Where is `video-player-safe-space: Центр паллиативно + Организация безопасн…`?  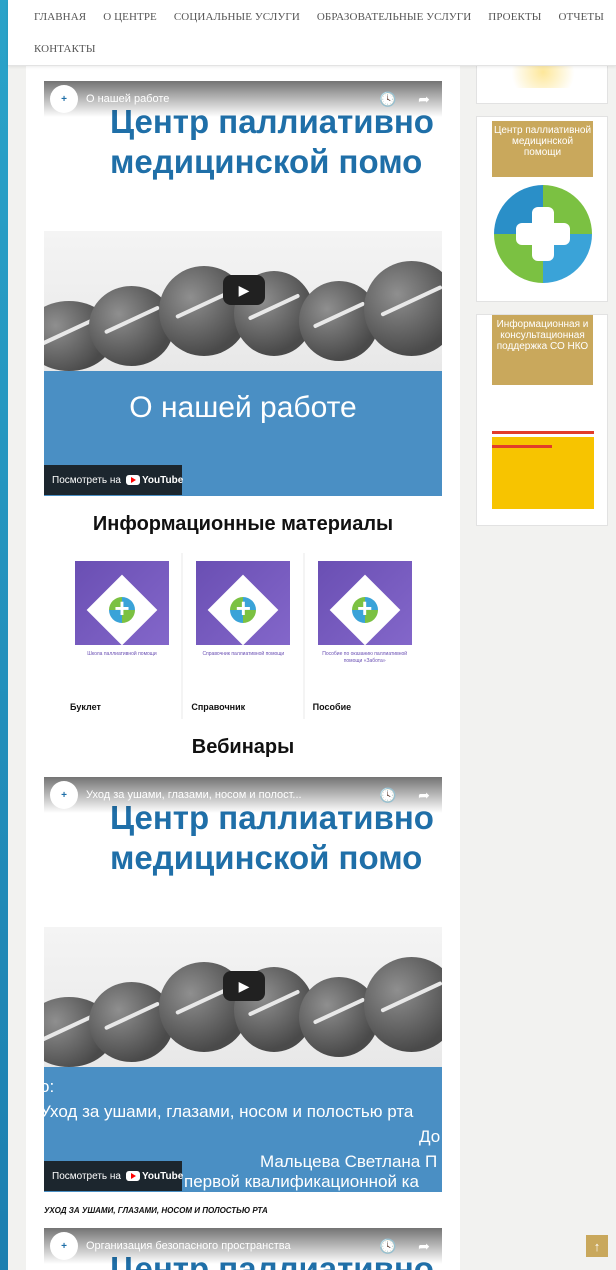 video-player-safe-space: Центр паллиативно + Организация безопасн… is located at coordinates (243, 1249).